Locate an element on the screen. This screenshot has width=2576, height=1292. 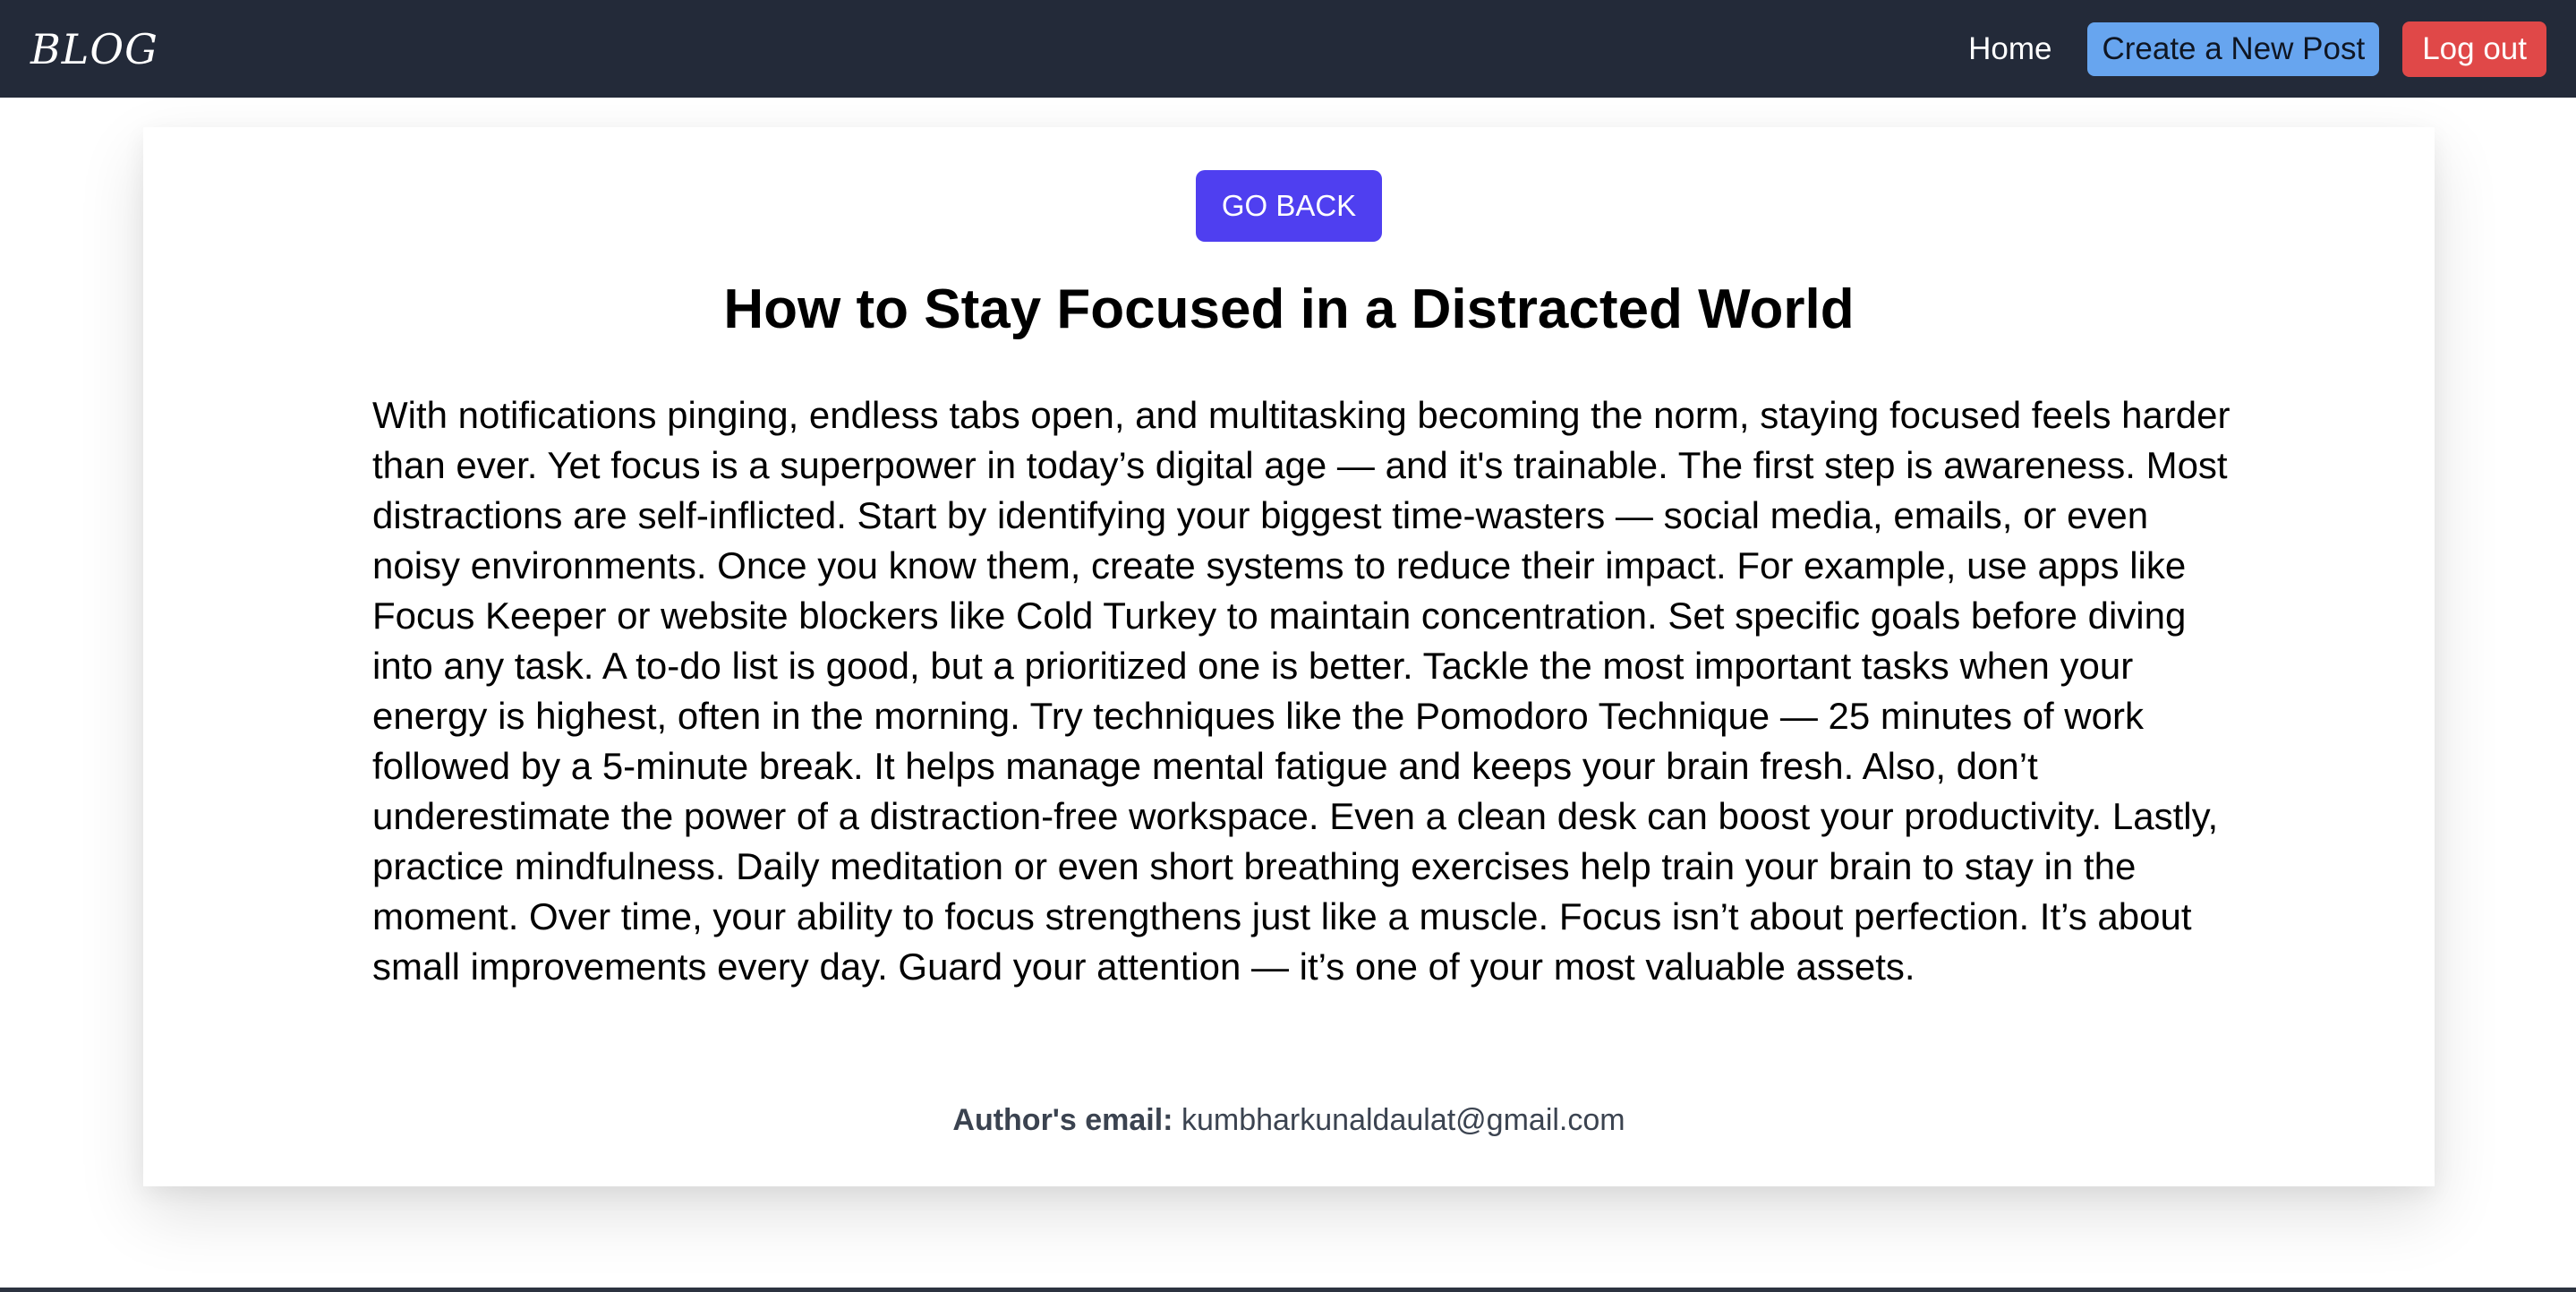
bottom-divider is located at coordinates (1288, 1290).